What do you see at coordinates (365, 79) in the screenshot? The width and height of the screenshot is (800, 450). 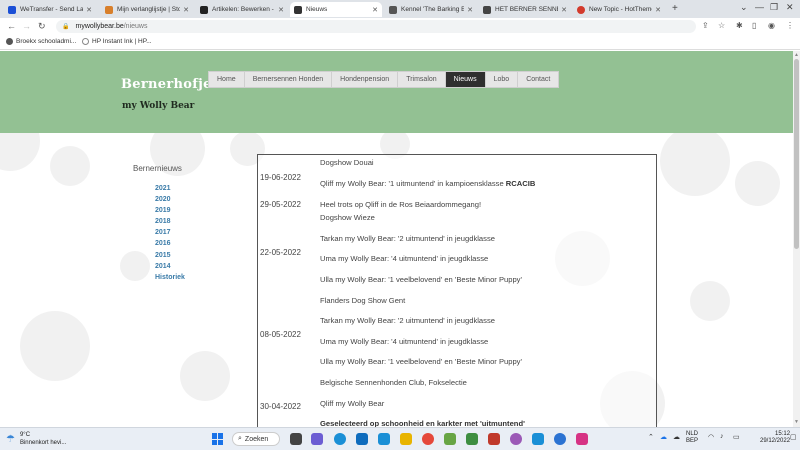 I see `menu-hondenpension: Hondenpension` at bounding box center [365, 79].